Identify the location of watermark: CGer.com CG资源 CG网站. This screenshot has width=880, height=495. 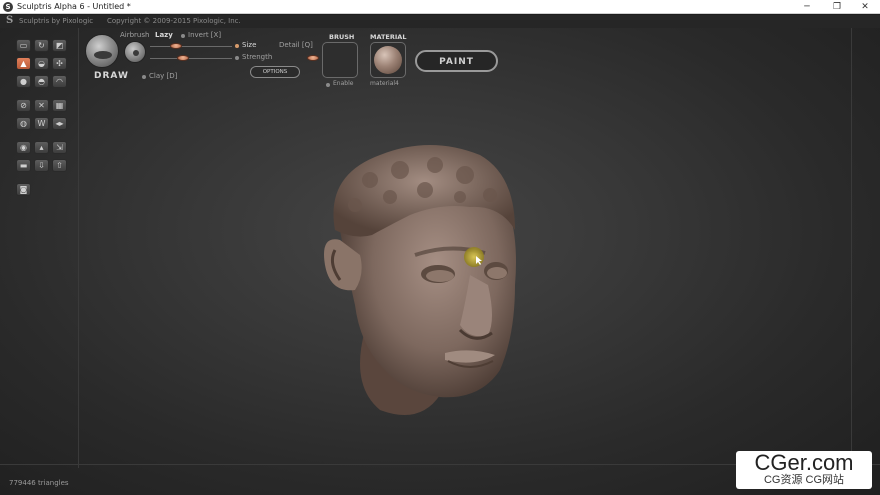
(804, 470).